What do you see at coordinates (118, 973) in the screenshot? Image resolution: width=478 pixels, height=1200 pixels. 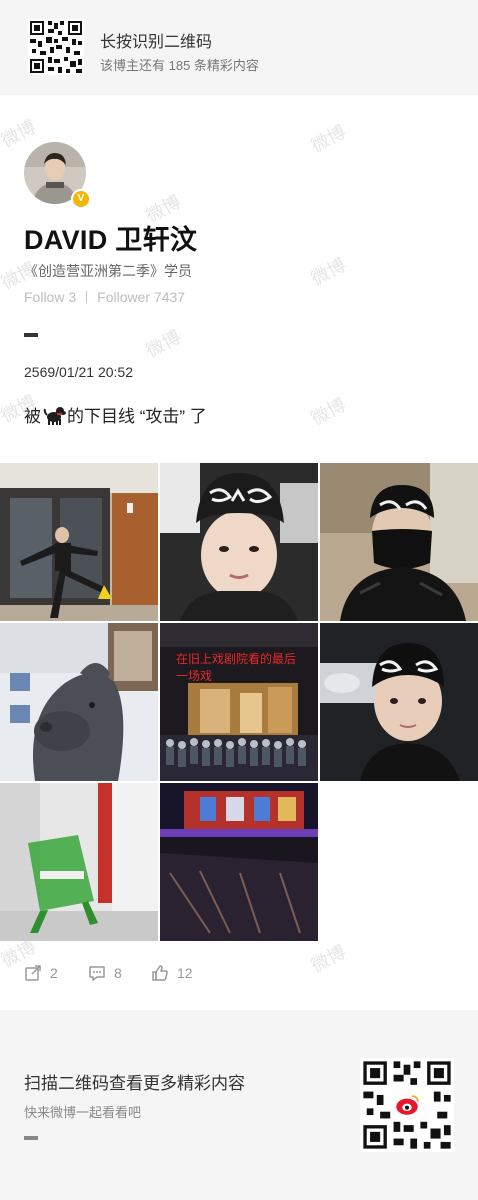 I see `comment-count: 8` at bounding box center [118, 973].